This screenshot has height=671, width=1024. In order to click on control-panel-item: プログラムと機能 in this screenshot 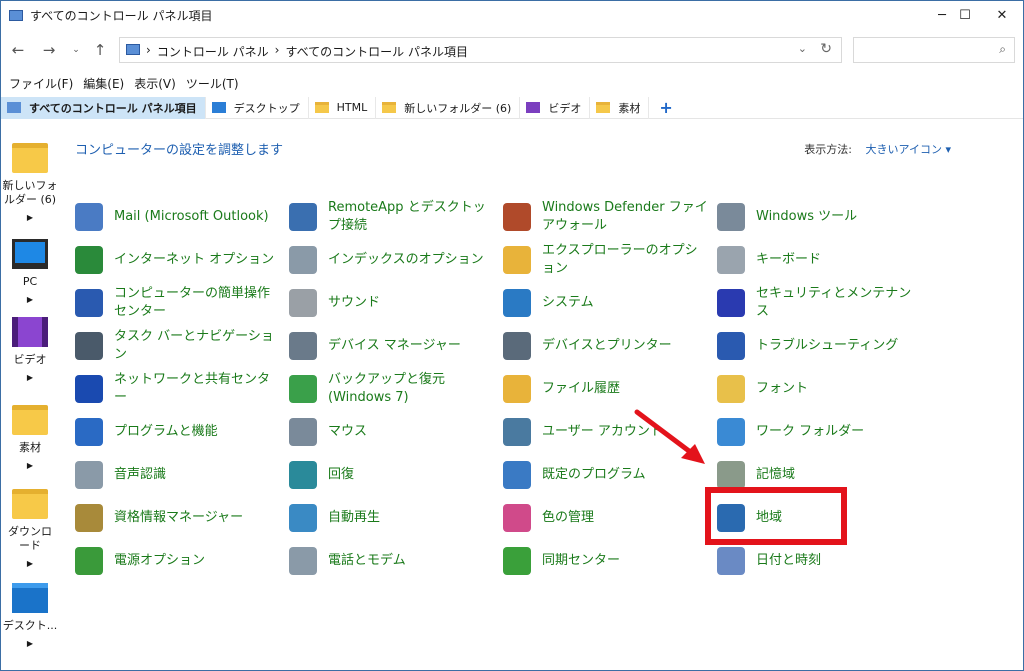, I will do `click(180, 432)`.